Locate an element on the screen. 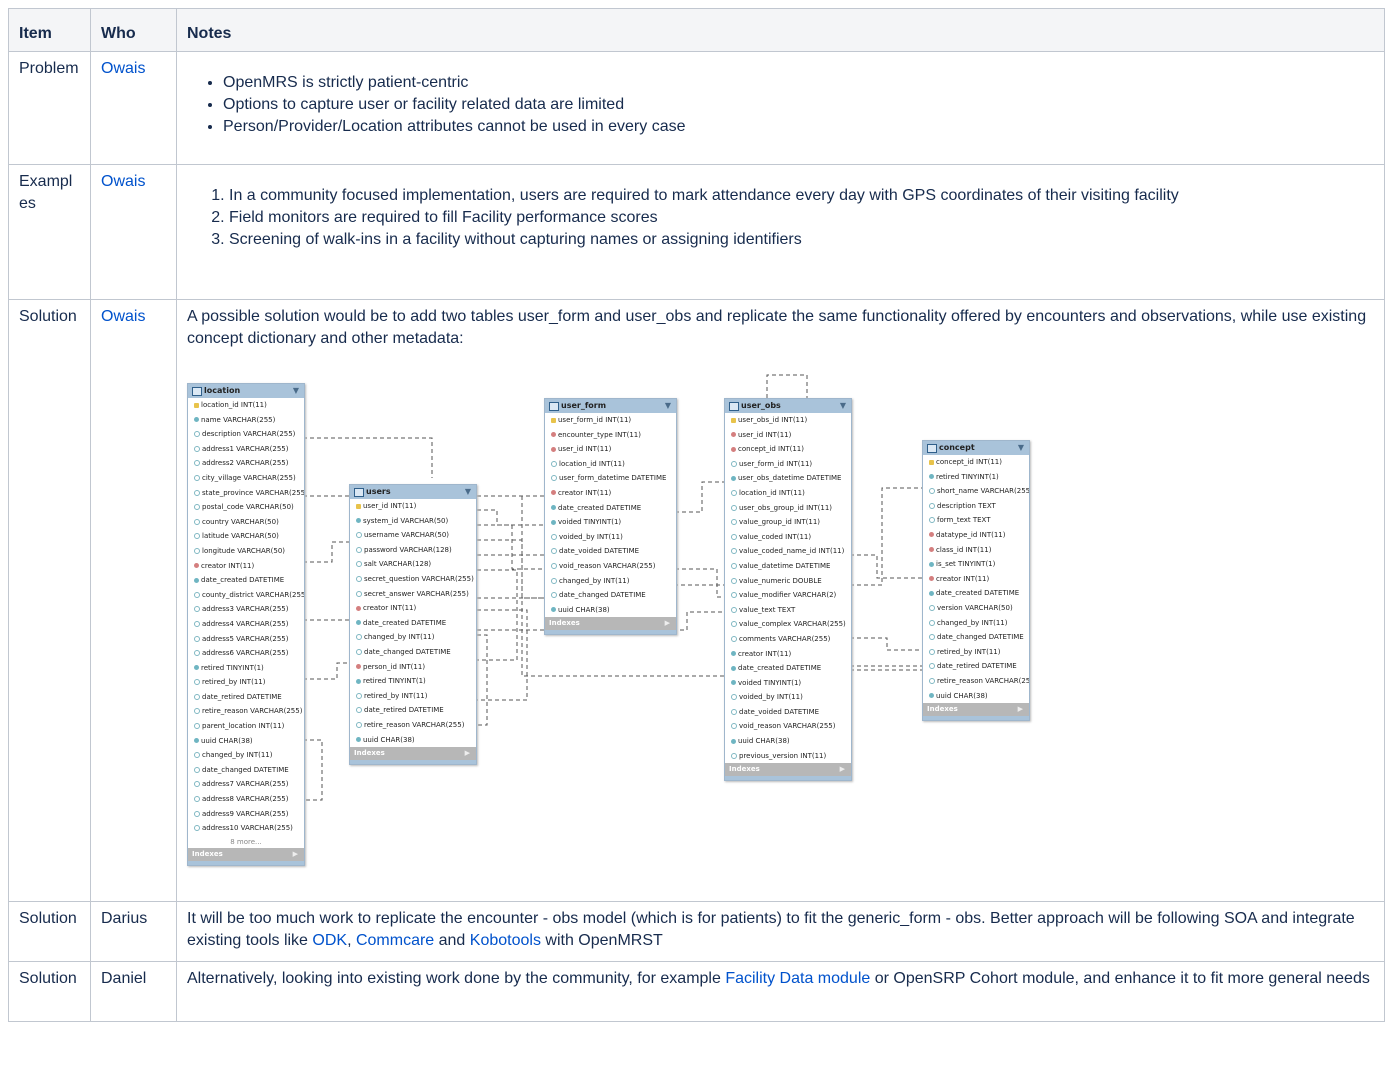 This screenshot has height=1085, width=1386. column-row: address3 VARCHAR(255) is located at coordinates (246, 609).